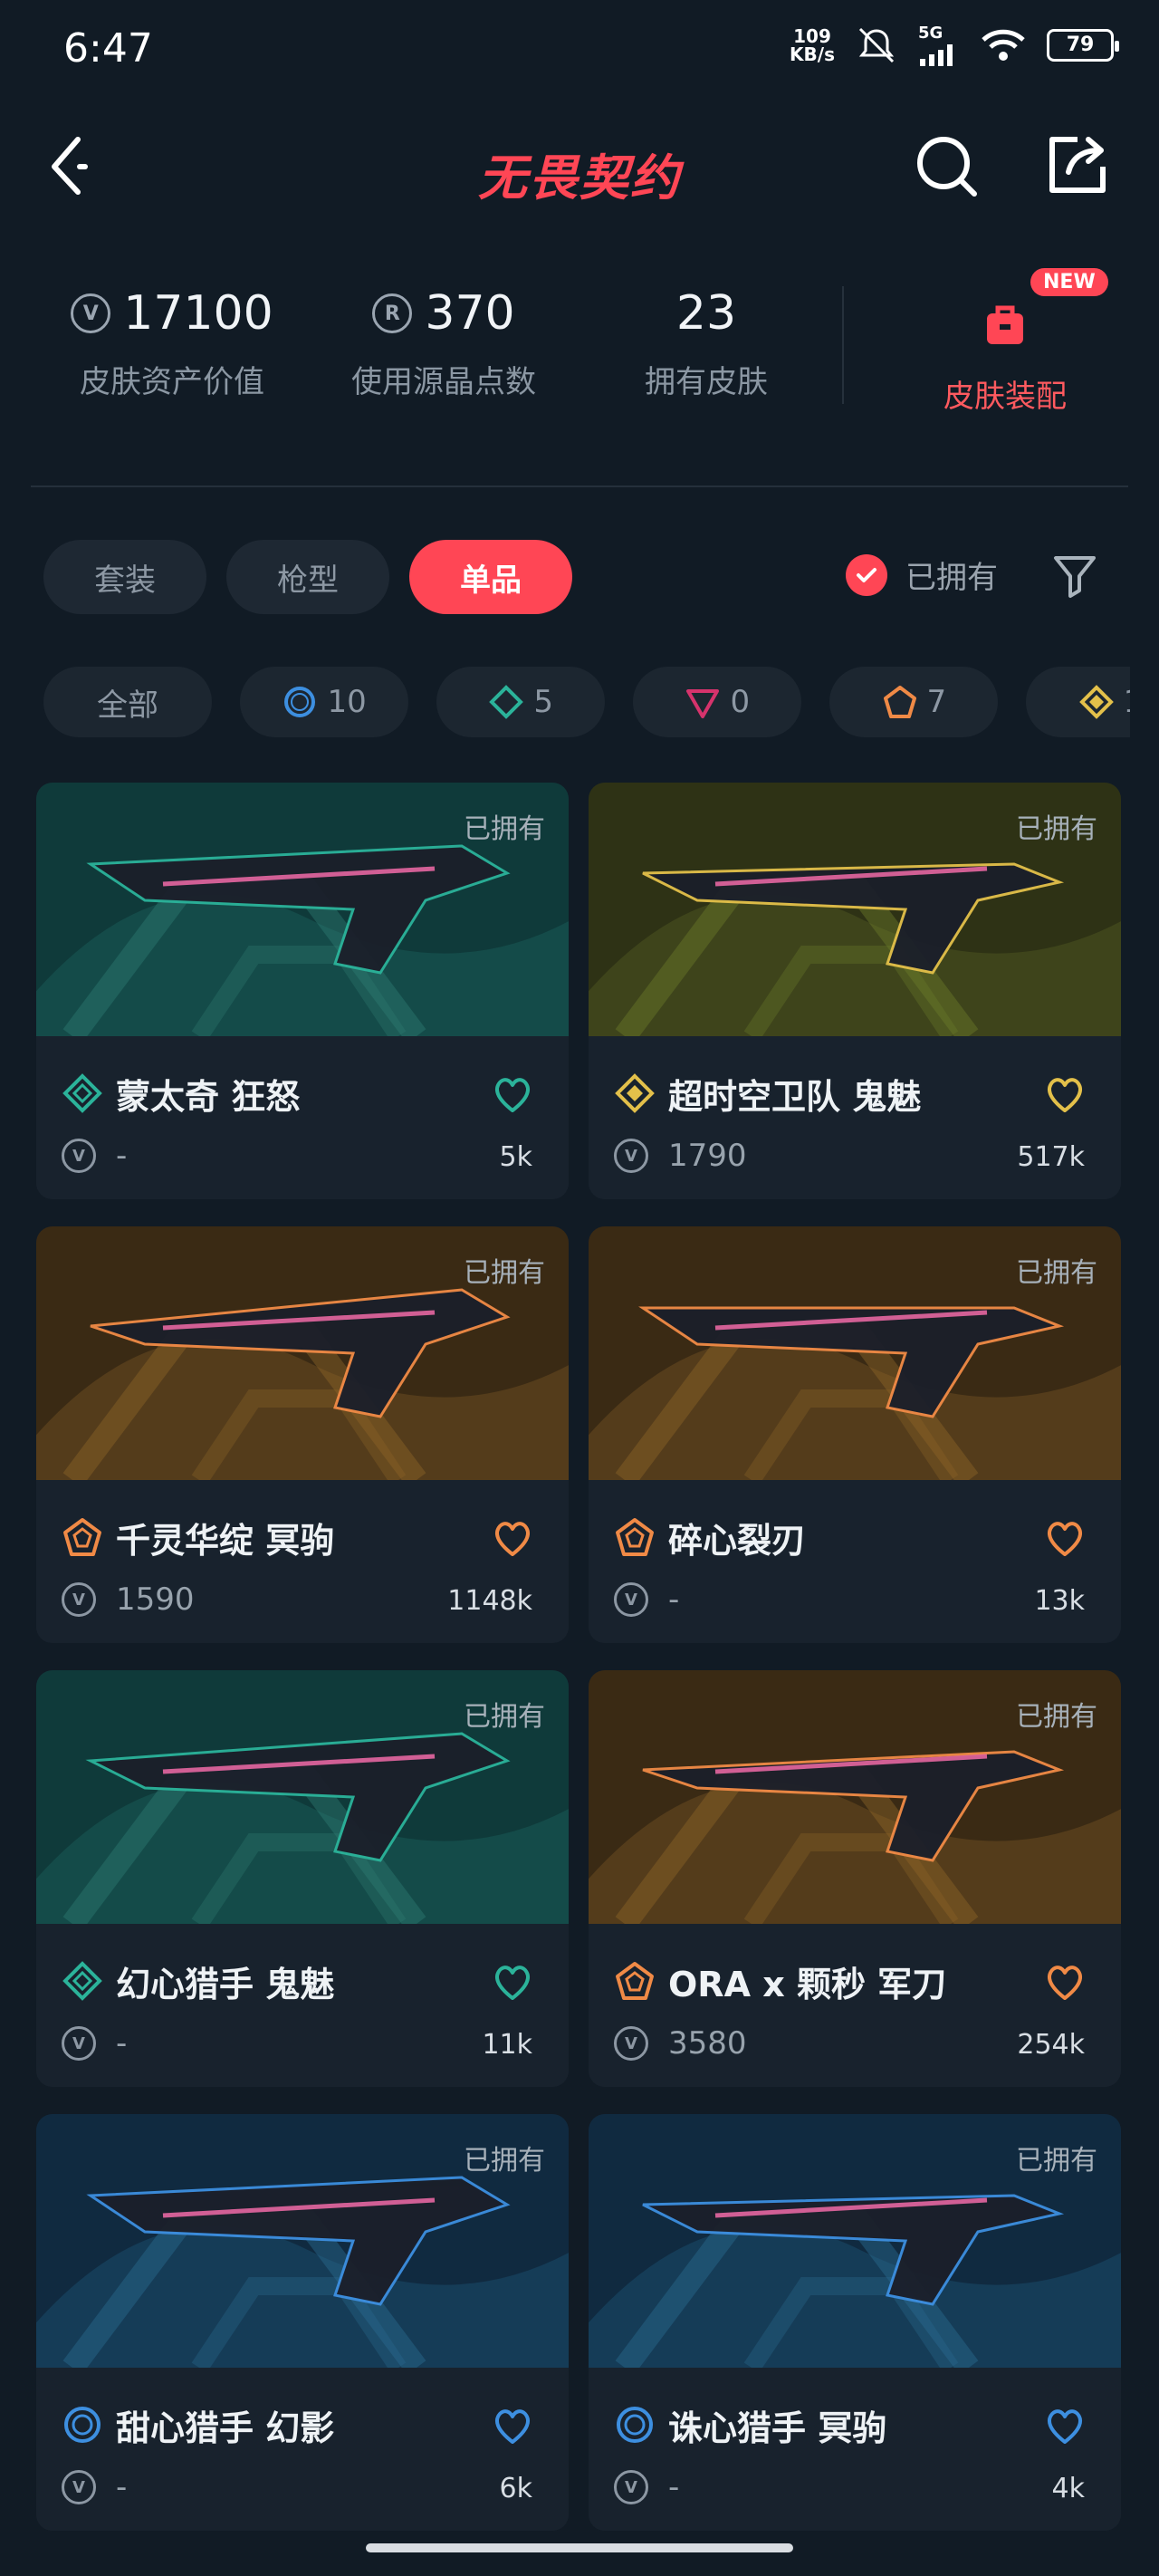  I want to click on skin-name: 碎心裂刃, so click(738, 1541).